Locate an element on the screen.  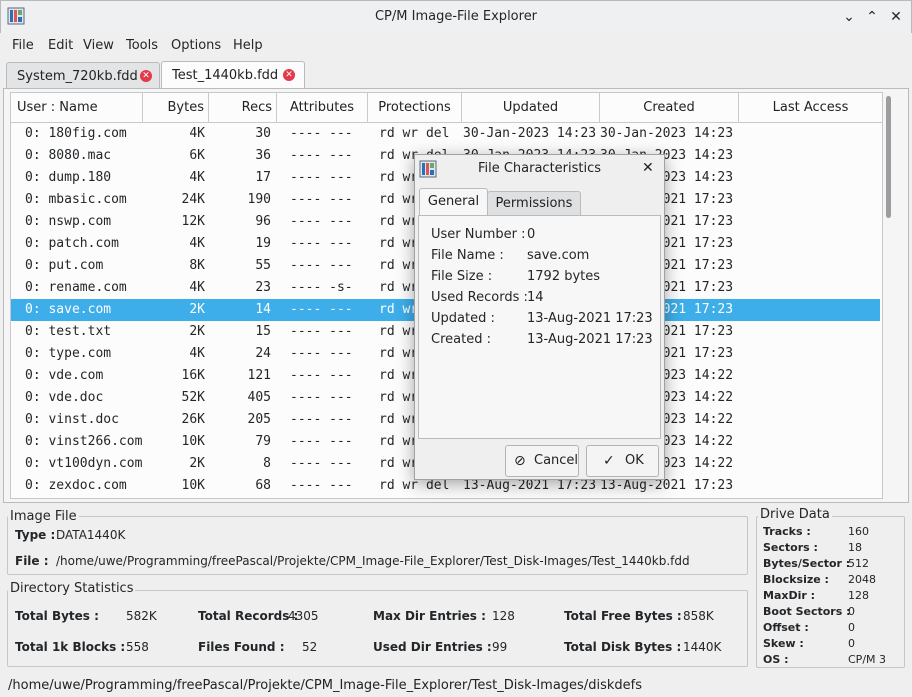
file-label: File : is located at coordinates (32, 561).